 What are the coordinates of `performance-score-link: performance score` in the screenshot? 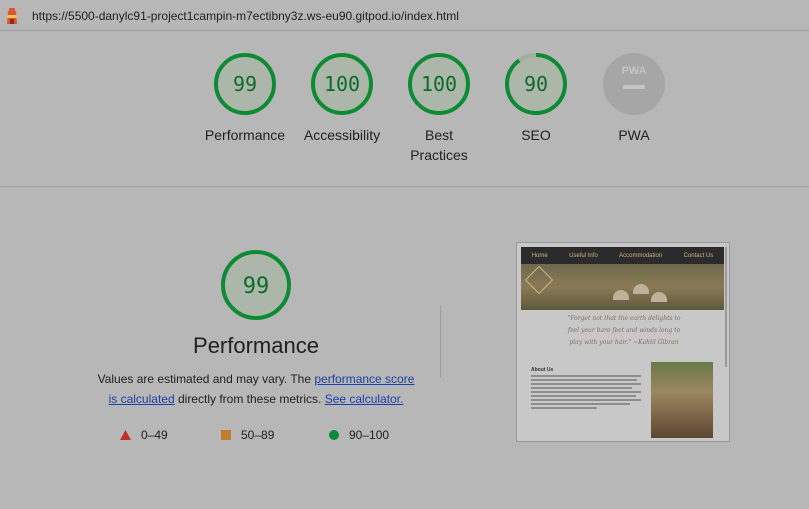 It's located at (364, 379).